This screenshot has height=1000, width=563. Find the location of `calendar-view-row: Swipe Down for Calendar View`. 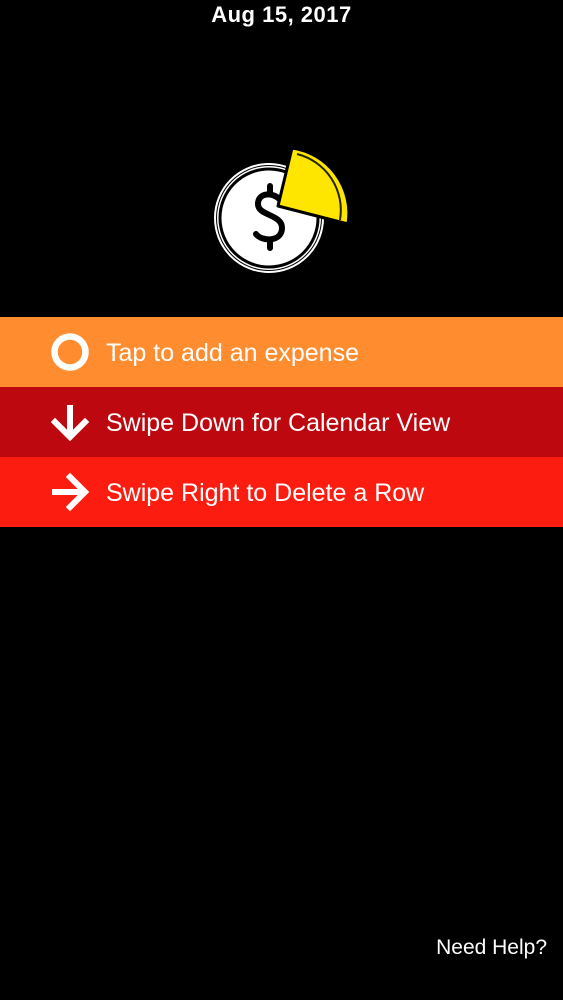

calendar-view-row: Swipe Down for Calendar View is located at coordinates (281, 422).